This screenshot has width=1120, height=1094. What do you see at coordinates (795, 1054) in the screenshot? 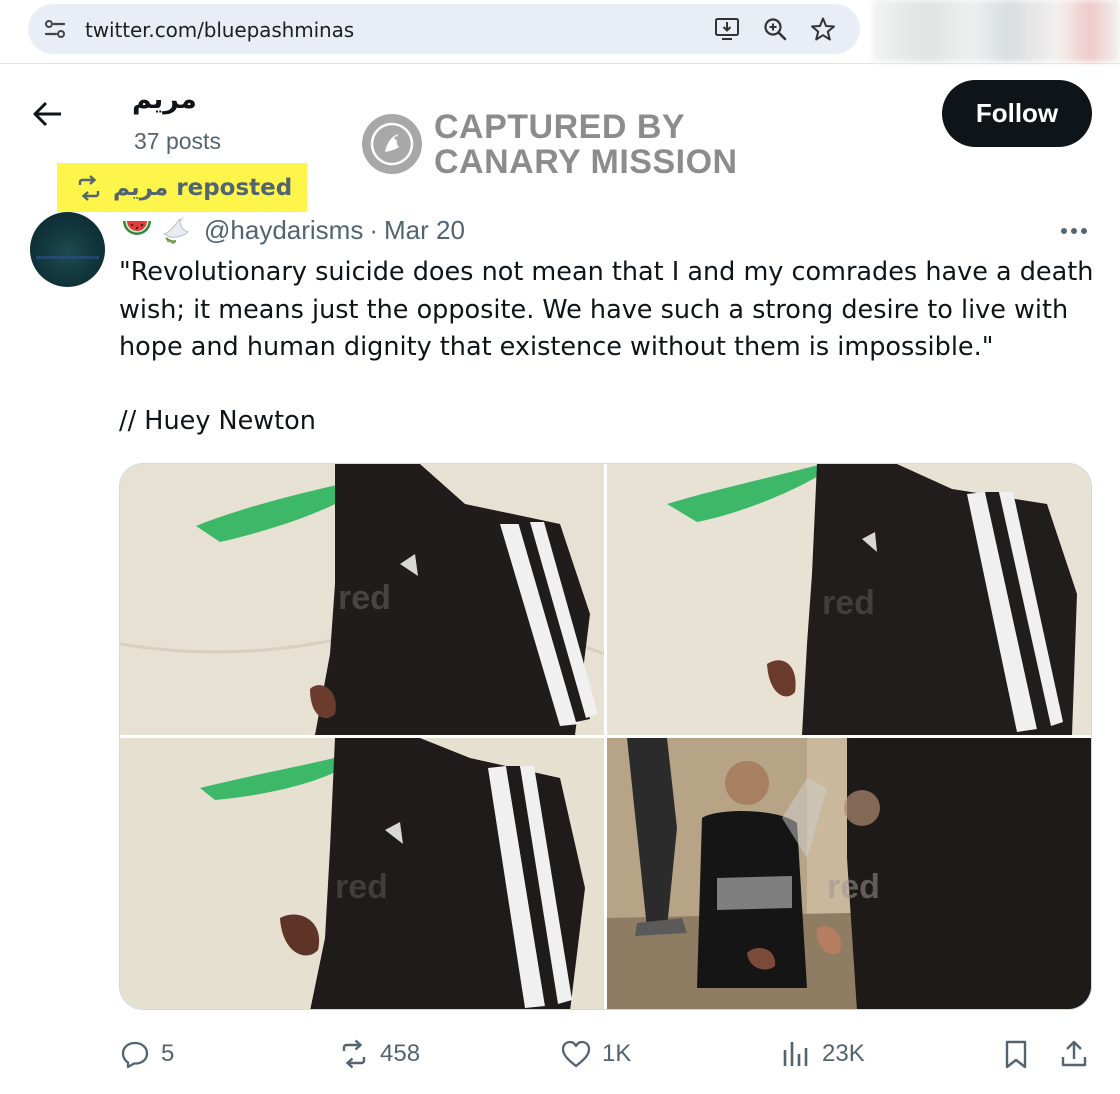
I see `views-chart-icon` at bounding box center [795, 1054].